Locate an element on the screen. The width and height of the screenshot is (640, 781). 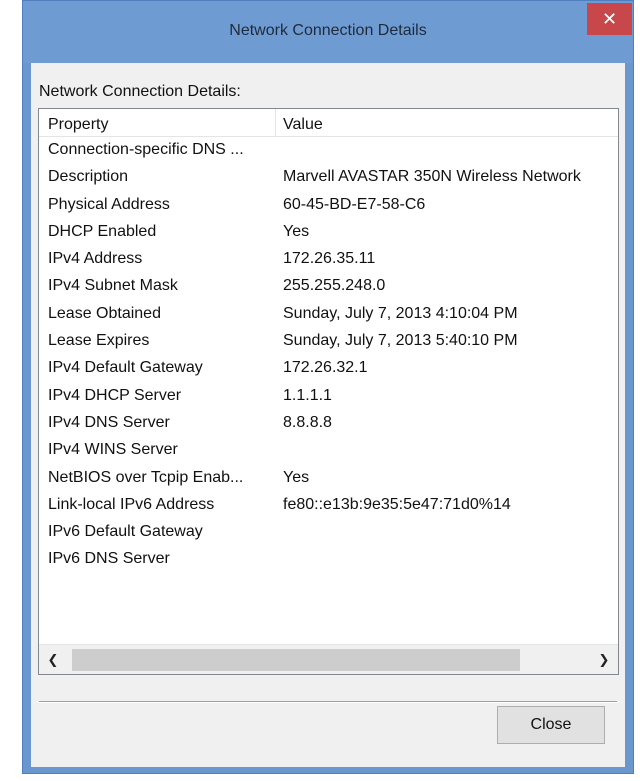
table-row: Physical Address 60-45-BD-E7-58-C6 is located at coordinates (328, 206).